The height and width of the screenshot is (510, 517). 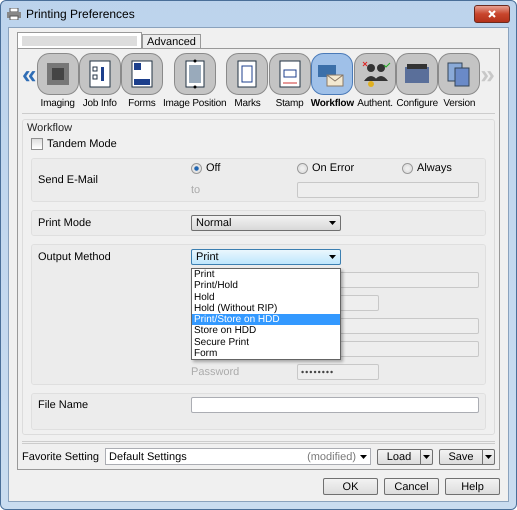 What do you see at coordinates (266, 274) in the screenshot?
I see `dropdown-option: Print` at bounding box center [266, 274].